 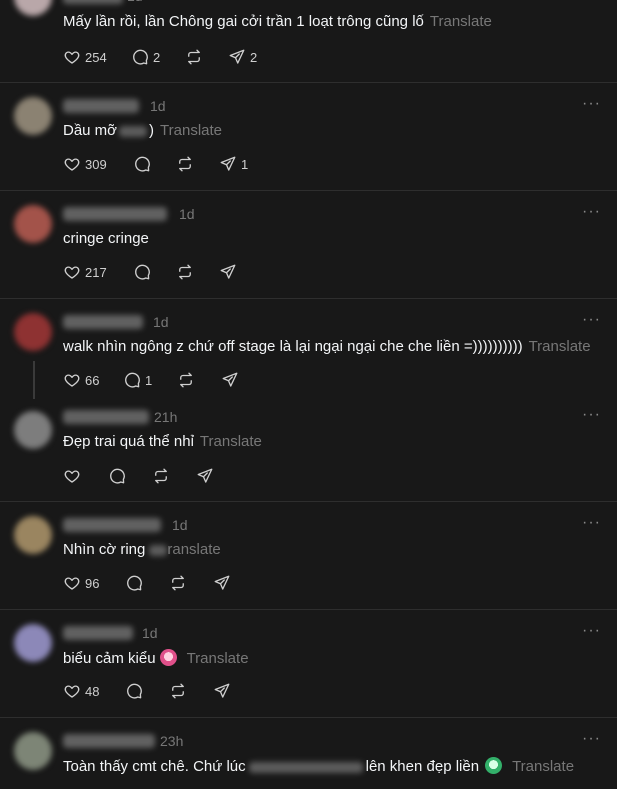 I want to click on like-button: 217, so click(x=85, y=272).